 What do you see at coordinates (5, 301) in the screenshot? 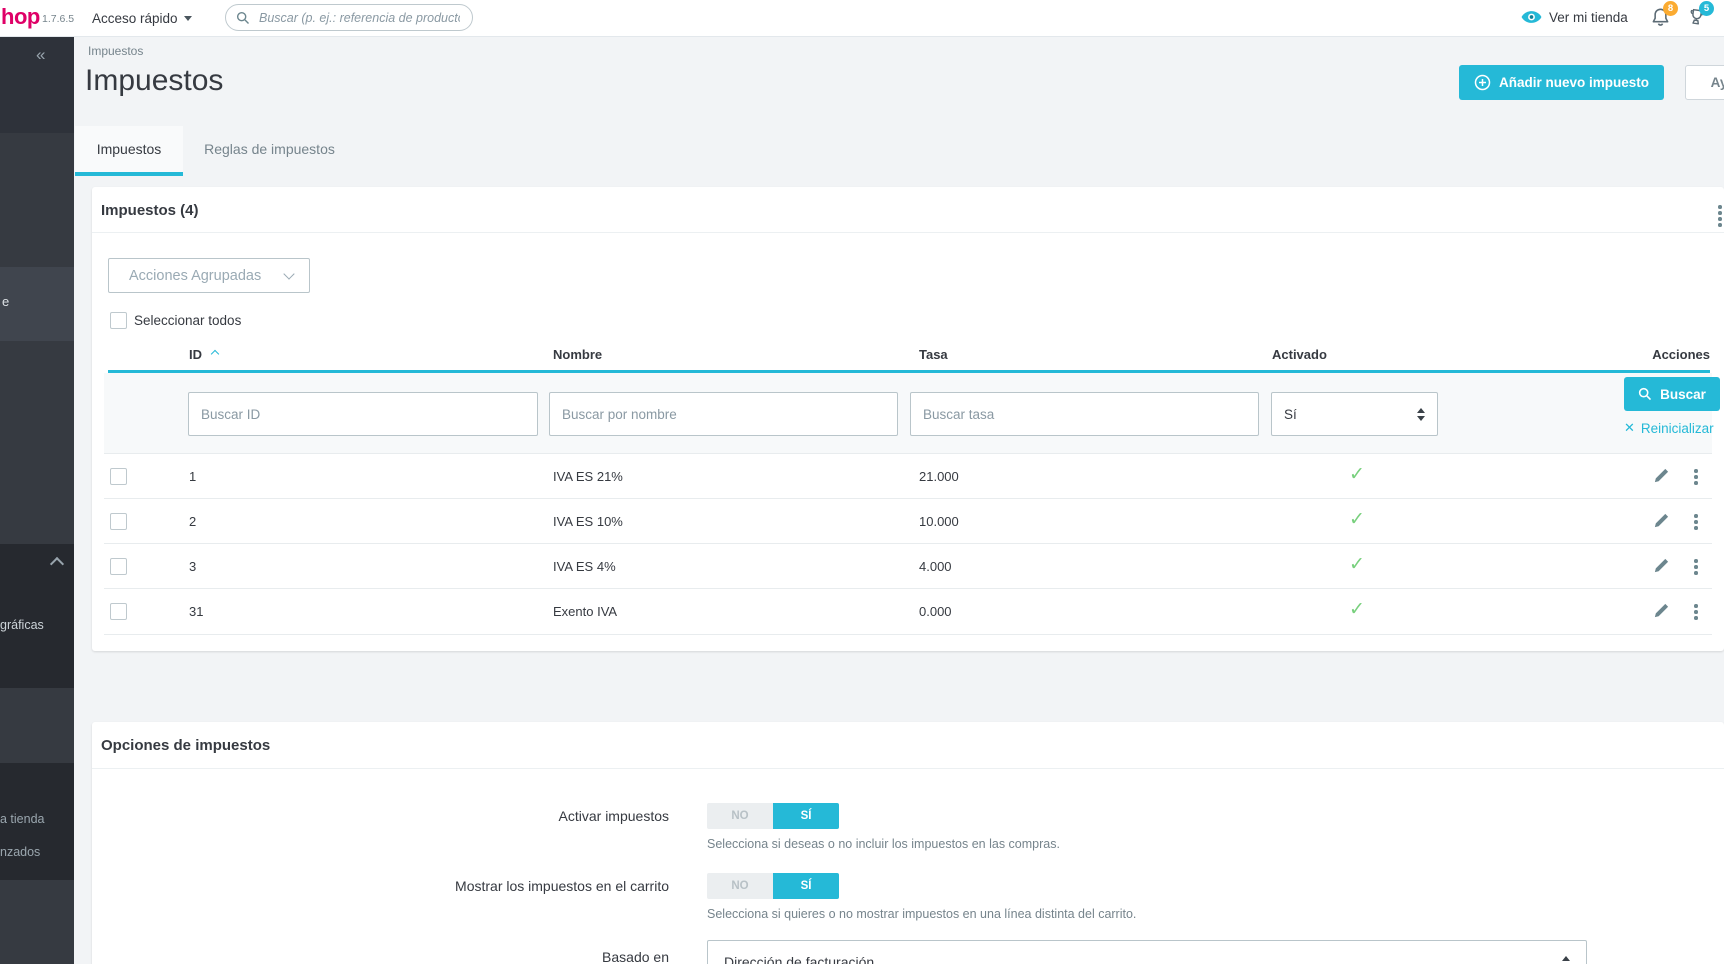
I see `sidebar-item-fragment-1: e` at bounding box center [5, 301].